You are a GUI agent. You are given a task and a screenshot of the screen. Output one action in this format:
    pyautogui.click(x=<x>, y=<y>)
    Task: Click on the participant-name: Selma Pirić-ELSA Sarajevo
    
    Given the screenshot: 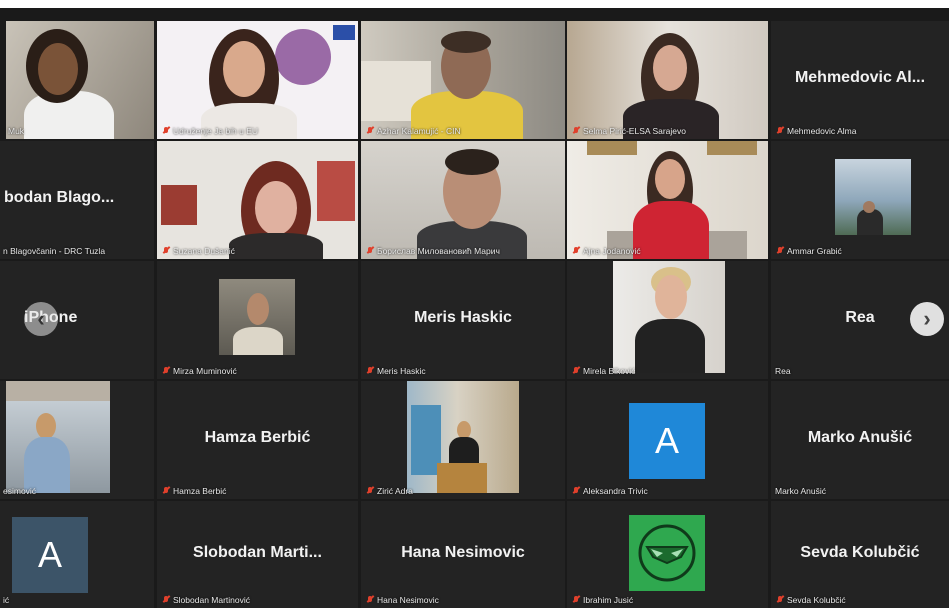 What is the action you would take?
    pyautogui.click(x=634, y=131)
    